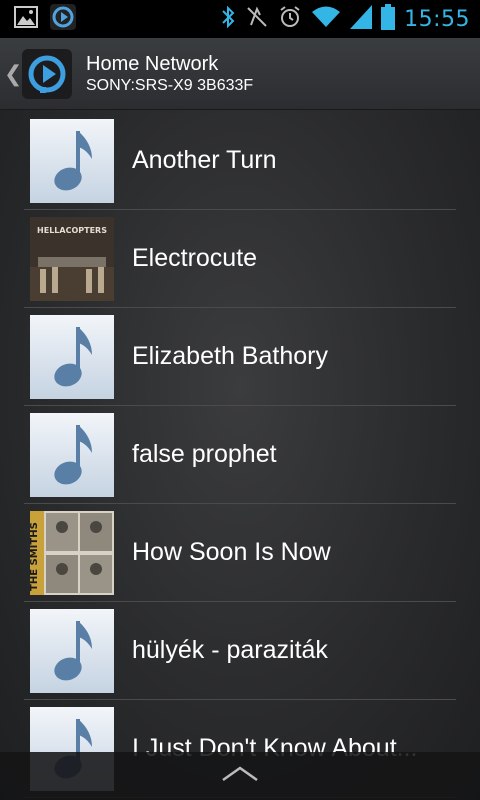 This screenshot has height=800, width=480. I want to click on list-item: hülyék - paraziták, so click(240, 651).